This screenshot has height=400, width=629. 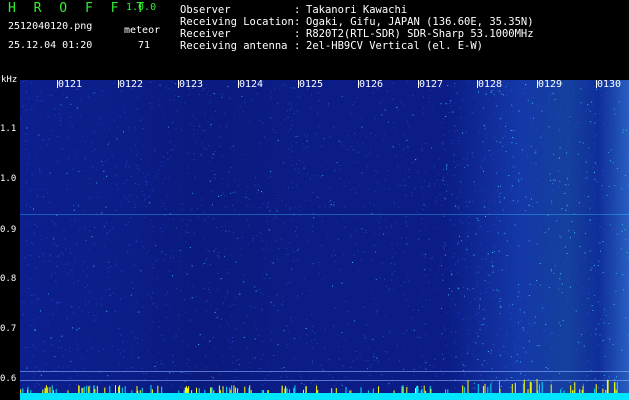 What do you see at coordinates (234, 46) in the screenshot?
I see `antenna-label: Receiving antenna` at bounding box center [234, 46].